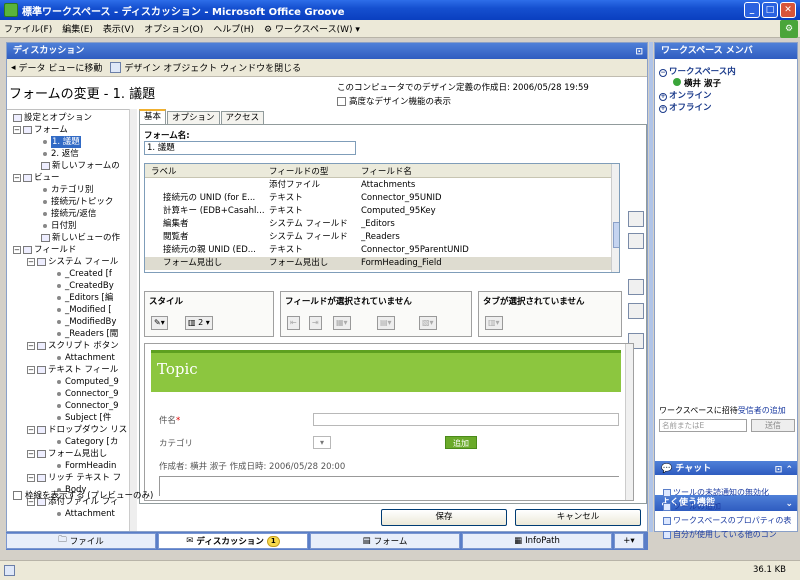 The image size is (800, 580). Describe the element at coordinates (60, 154) in the screenshot. I see `tree-item: 2. 返信` at that location.